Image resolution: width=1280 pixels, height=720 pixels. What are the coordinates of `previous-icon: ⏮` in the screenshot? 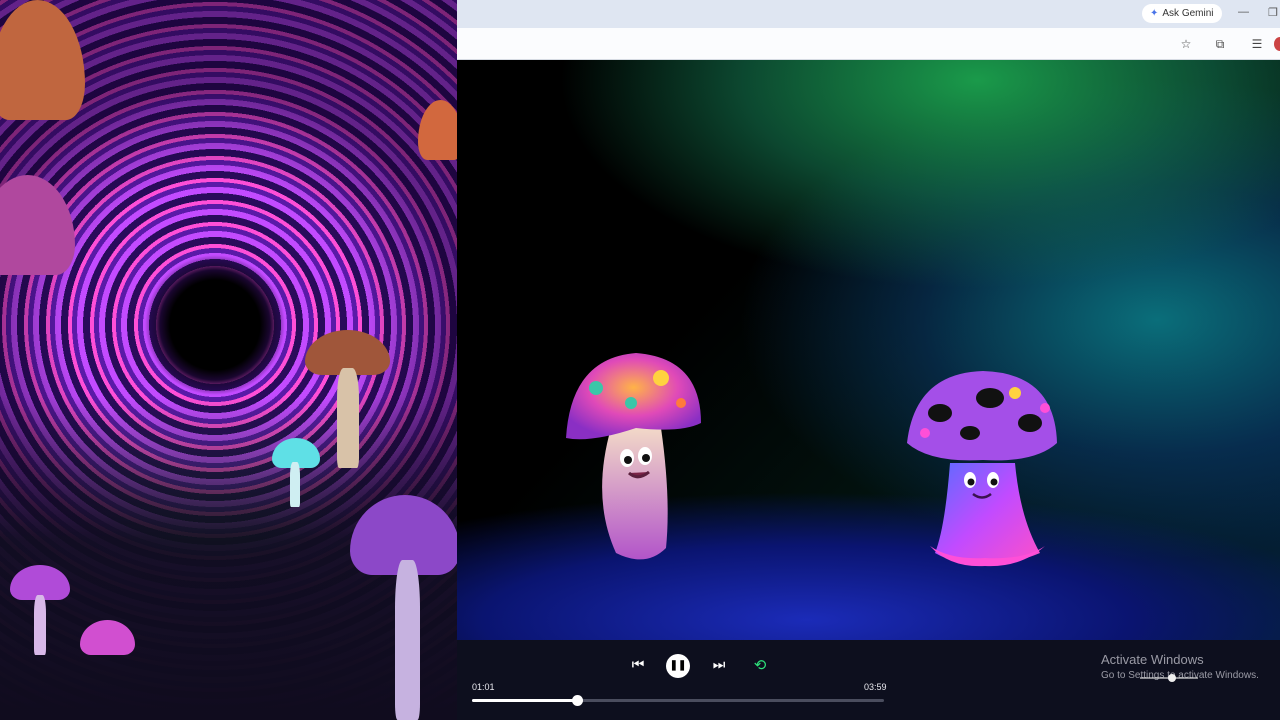 It's located at (638, 666).